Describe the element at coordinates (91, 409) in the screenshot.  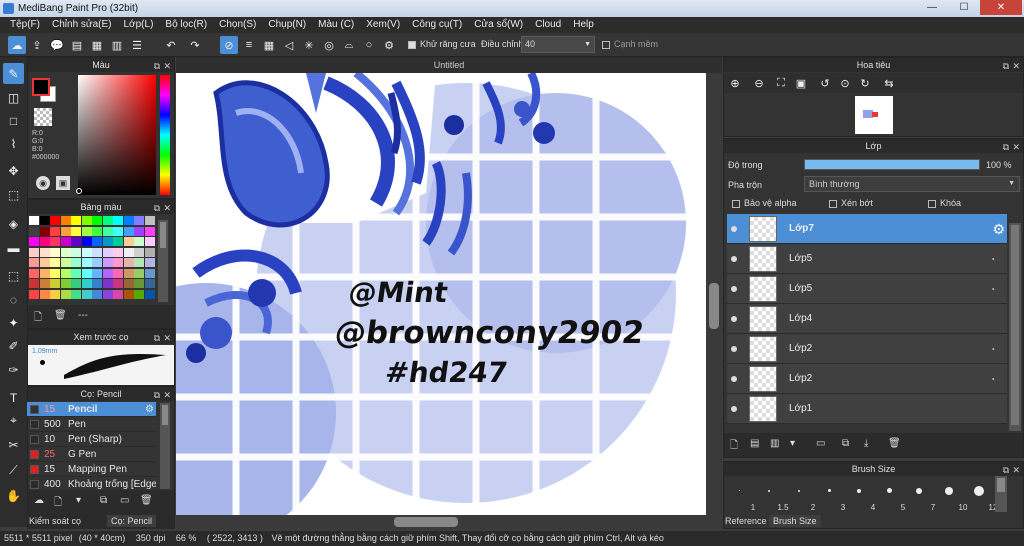
I see `brush-item: 15 Pencil ⚙` at that location.